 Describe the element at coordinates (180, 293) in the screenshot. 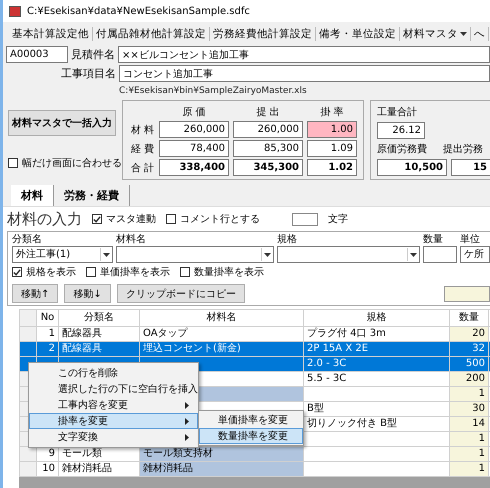

I see `toolbar-button: クリップボードにコピー` at that location.